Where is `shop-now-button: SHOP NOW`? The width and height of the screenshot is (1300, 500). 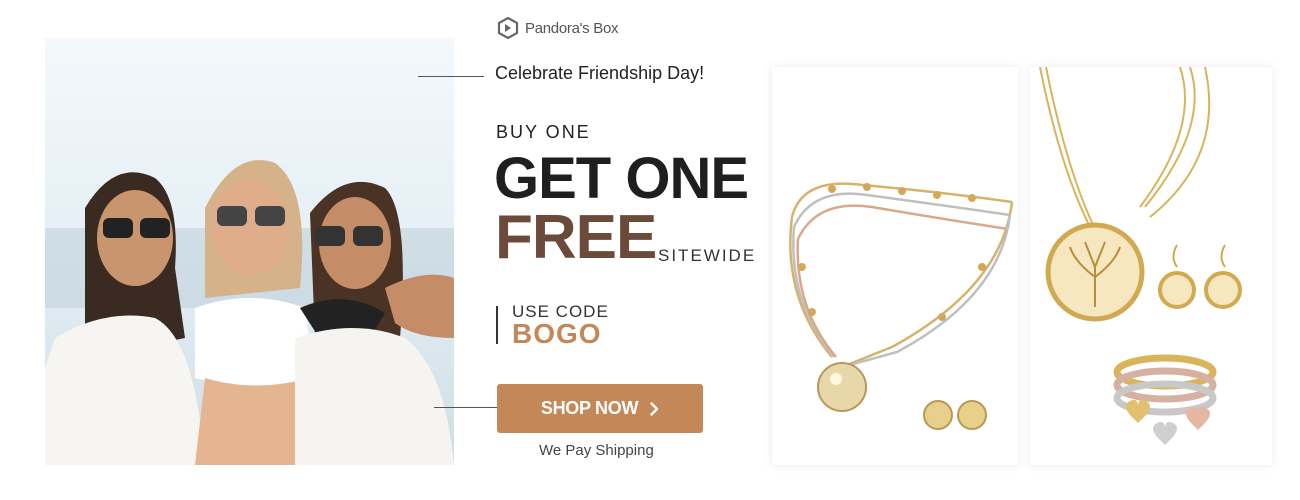
shop-now-button: SHOP NOW is located at coordinates (600, 408).